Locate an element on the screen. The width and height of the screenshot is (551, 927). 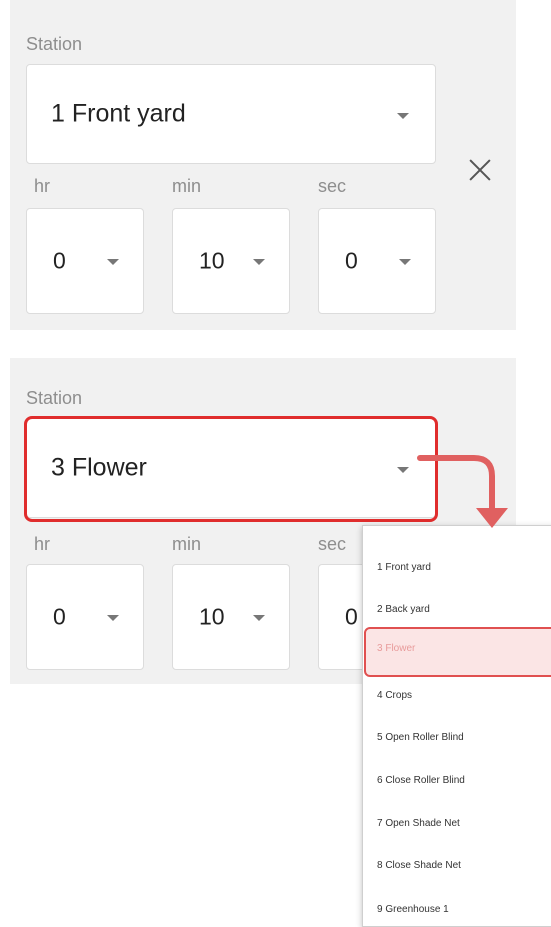
dropdown-item: 1 Front yard is located at coordinates (404, 567).